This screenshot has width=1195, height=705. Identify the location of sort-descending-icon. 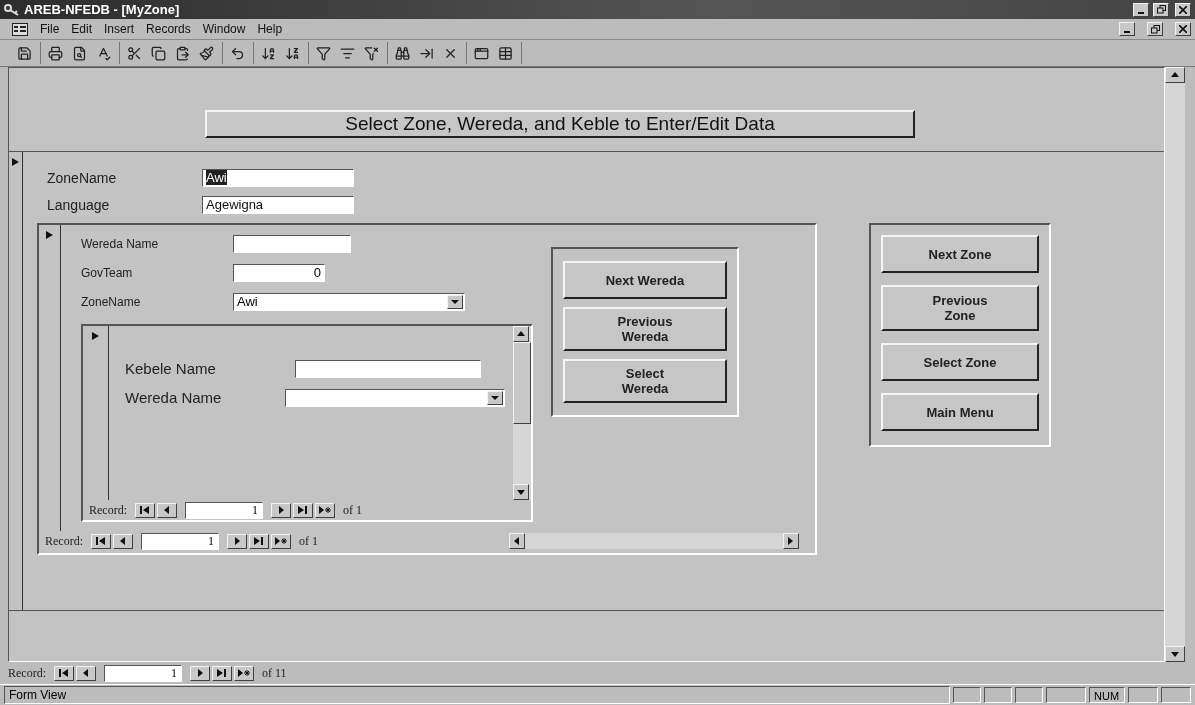
(292, 53).